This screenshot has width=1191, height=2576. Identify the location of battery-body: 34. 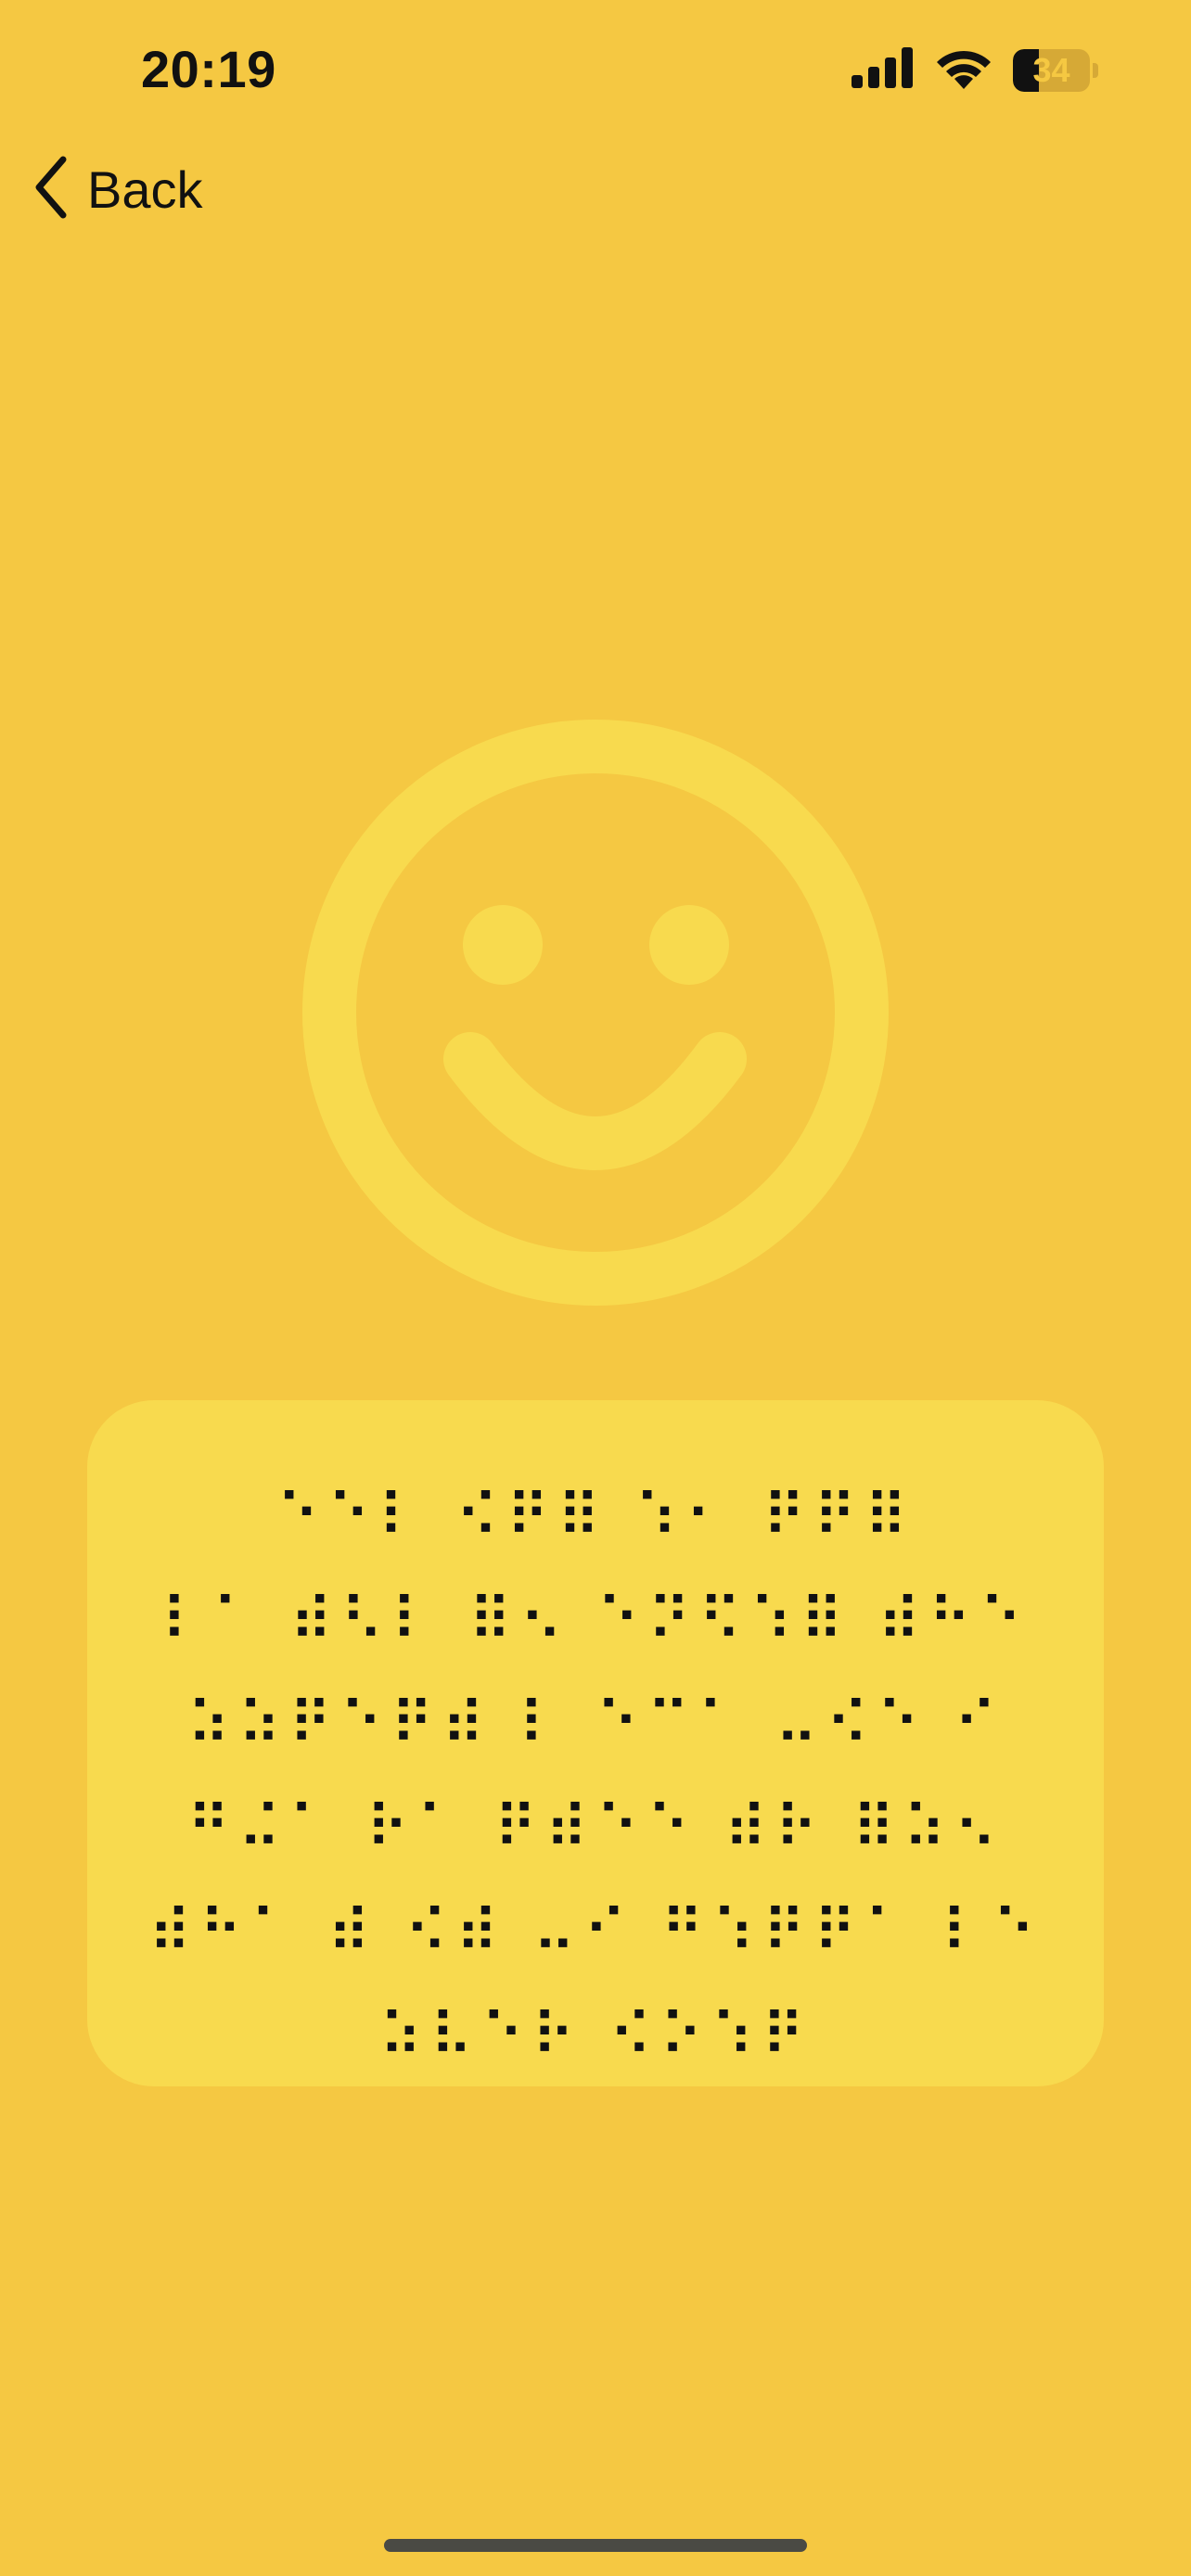
(1052, 70).